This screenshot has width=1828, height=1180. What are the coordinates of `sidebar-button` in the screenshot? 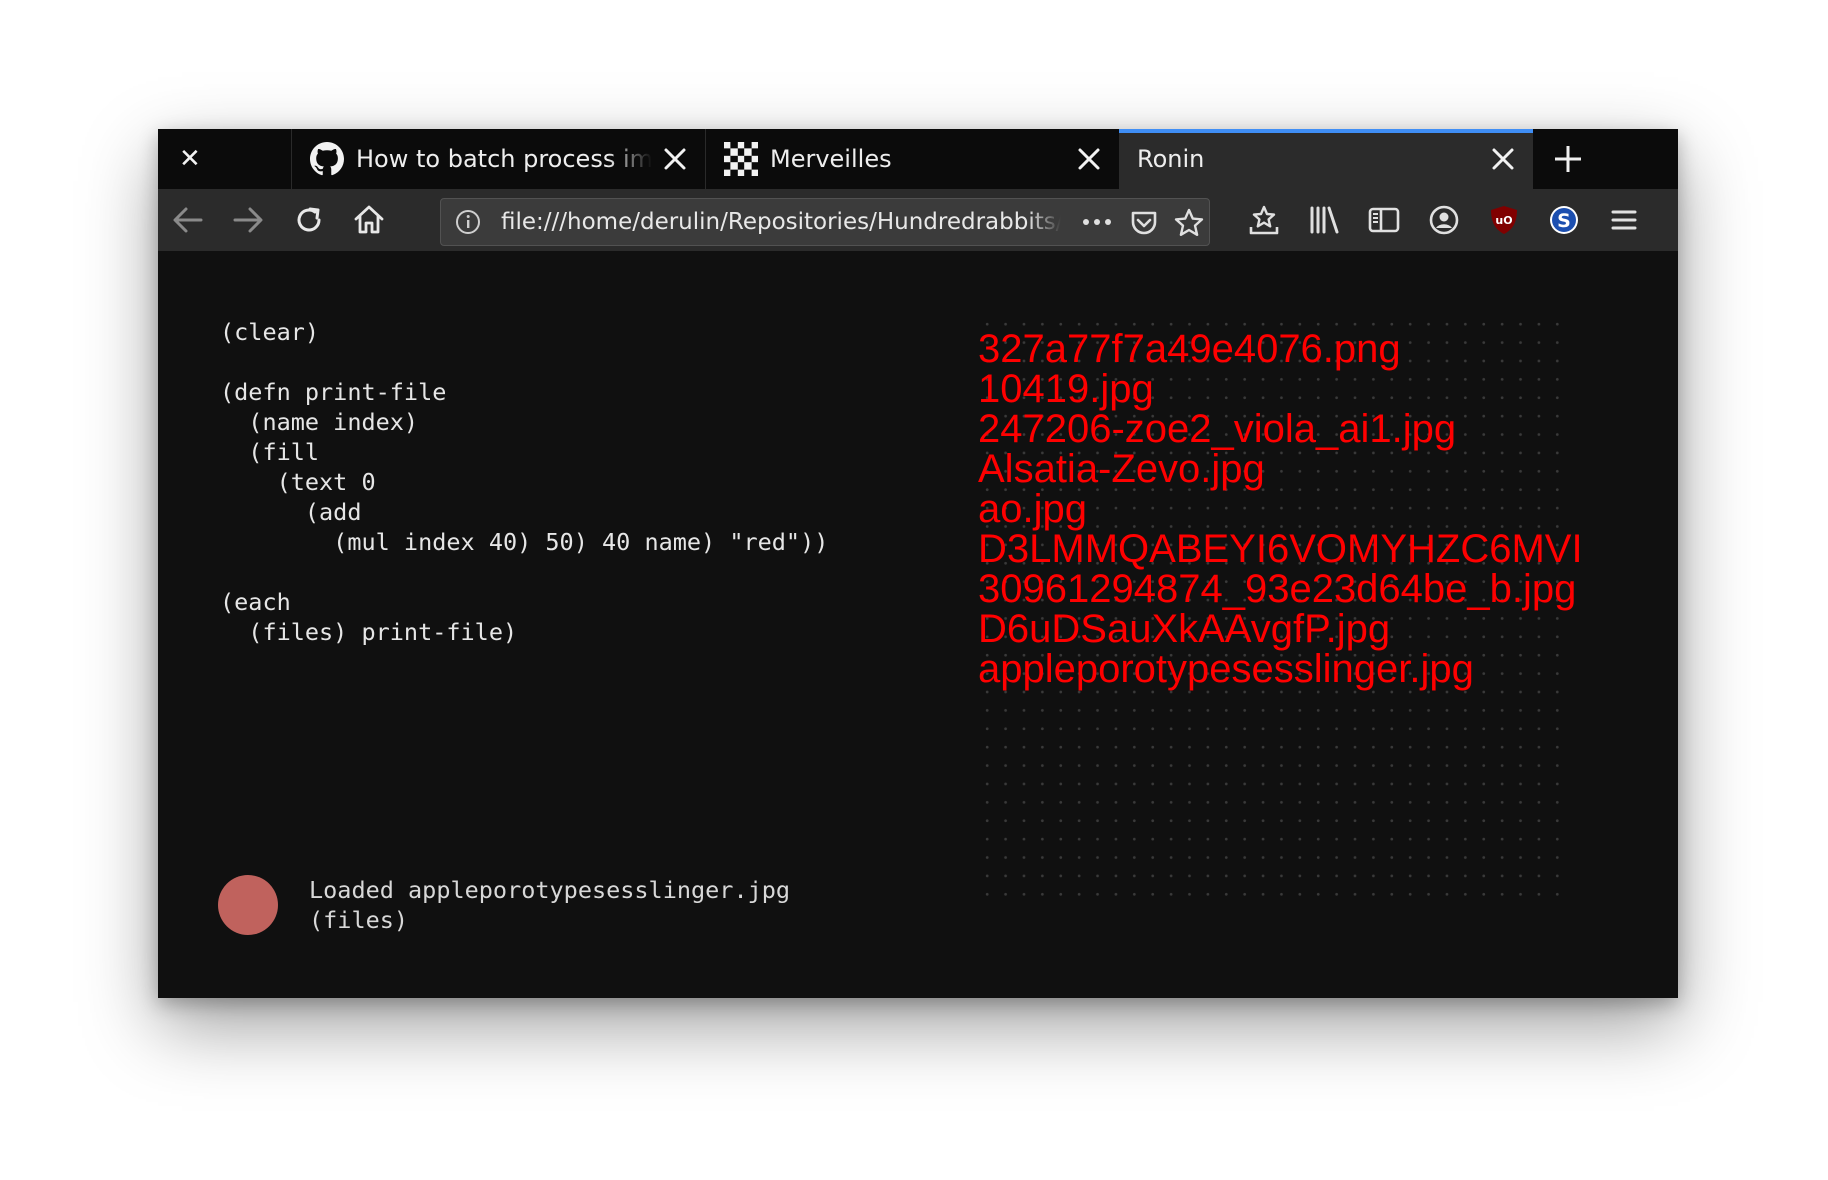 It's located at (1384, 220).